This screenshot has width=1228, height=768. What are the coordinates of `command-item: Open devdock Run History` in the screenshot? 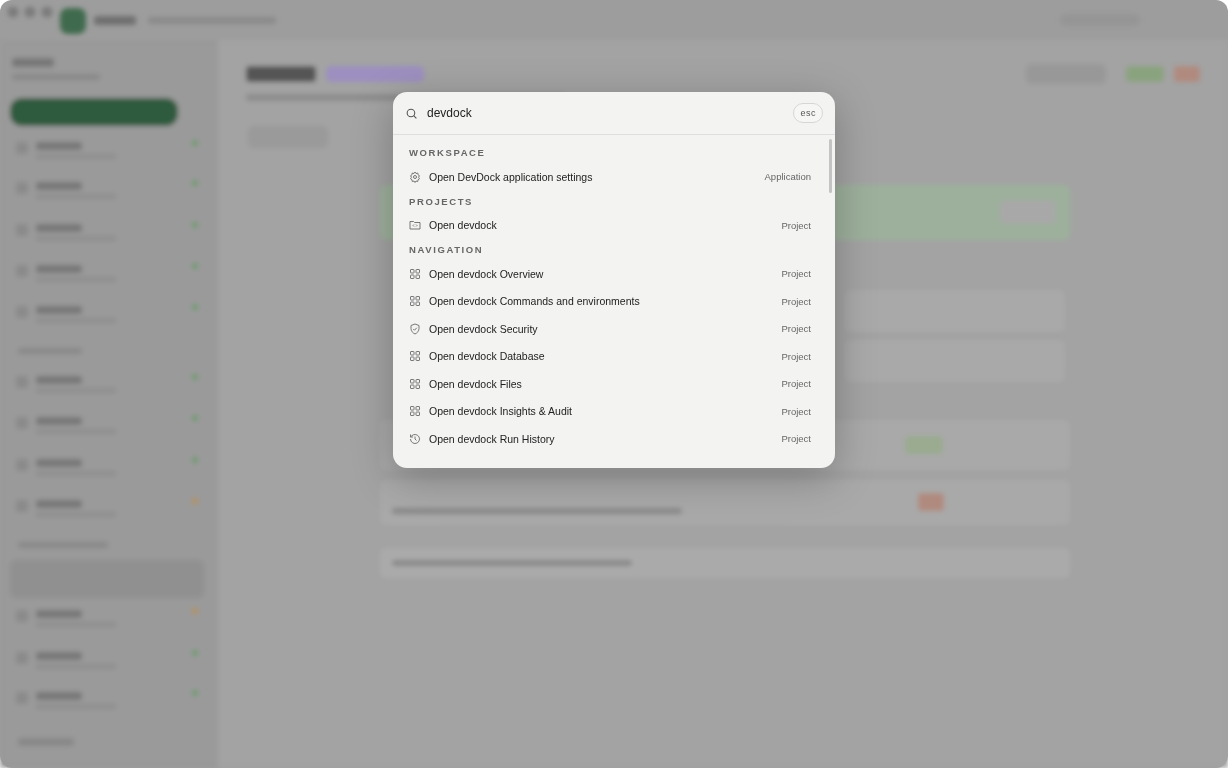 It's located at (605, 438).